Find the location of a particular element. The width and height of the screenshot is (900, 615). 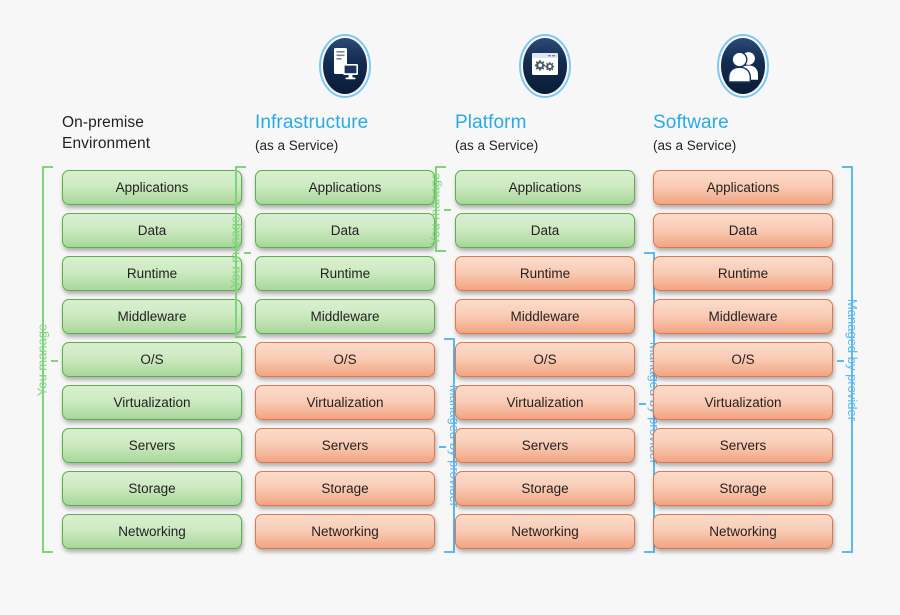

column-title-line1: Platform is located at coordinates (491, 122).